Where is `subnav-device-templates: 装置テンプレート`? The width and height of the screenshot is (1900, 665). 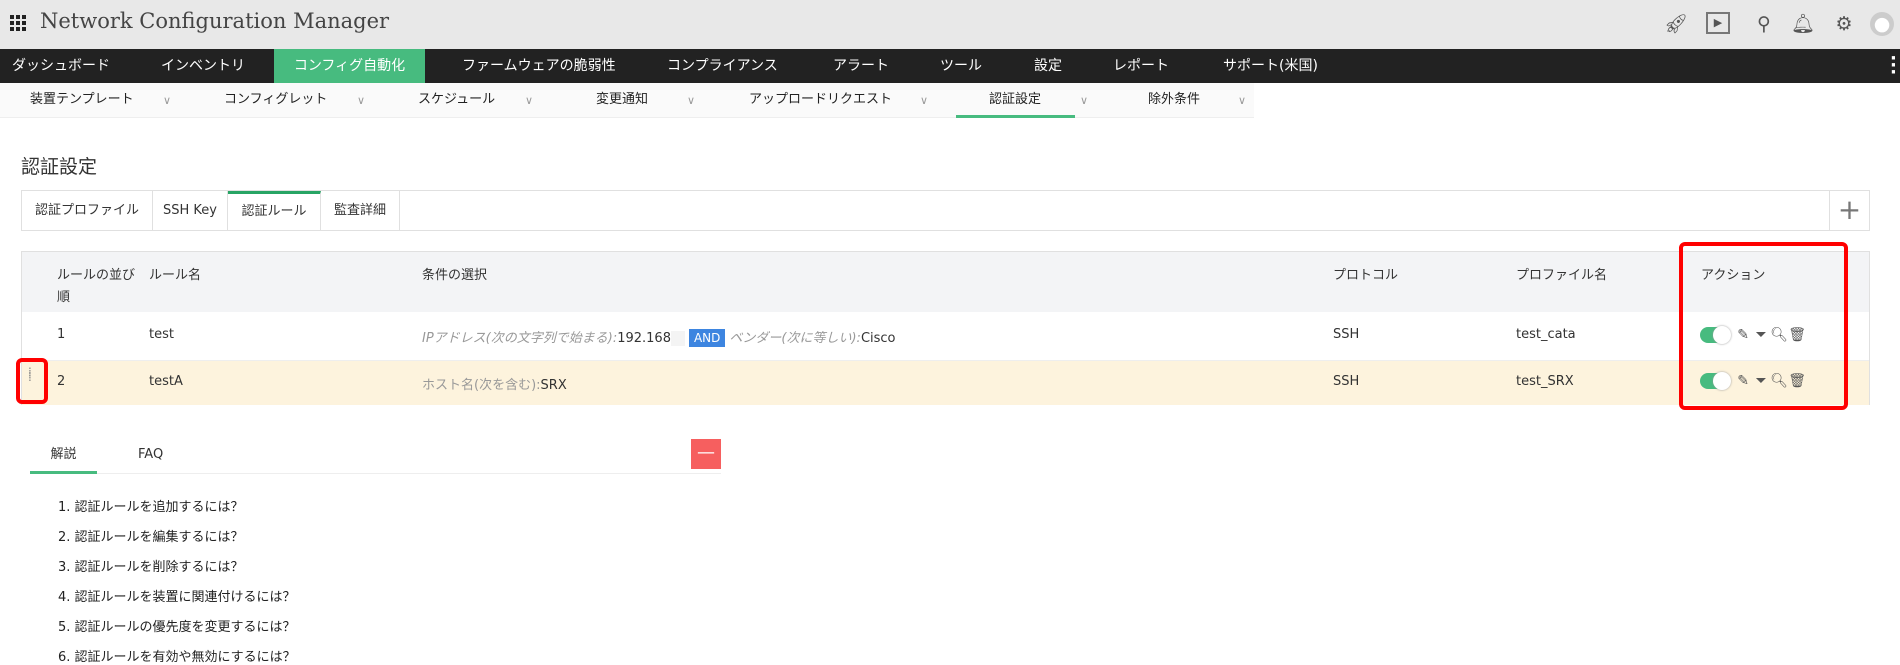 subnav-device-templates: 装置テンプレート is located at coordinates (82, 100).